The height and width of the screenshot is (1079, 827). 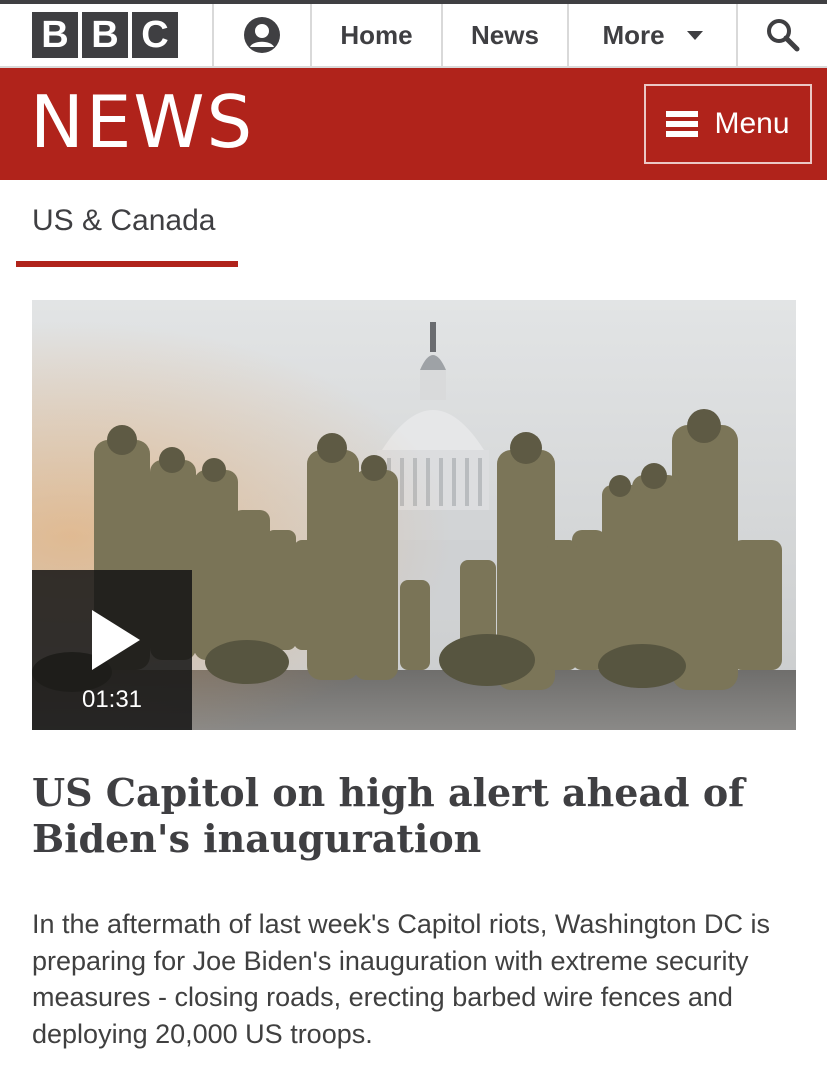 What do you see at coordinates (142, 122) in the screenshot?
I see `news-logo: NEWS` at bounding box center [142, 122].